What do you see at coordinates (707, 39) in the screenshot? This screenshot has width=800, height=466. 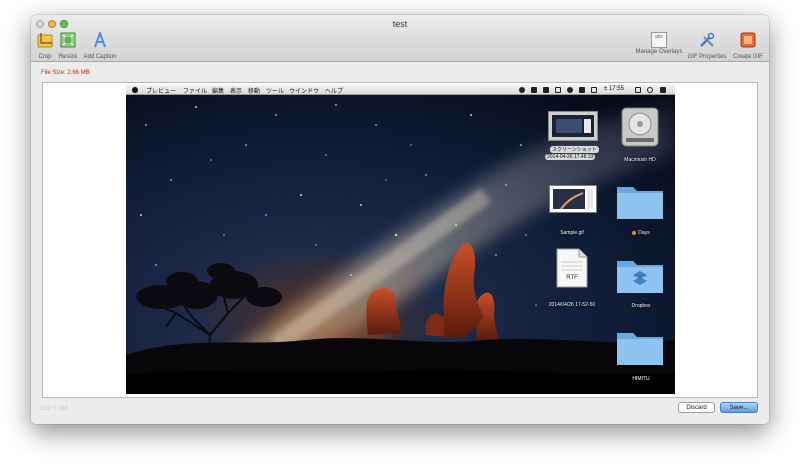 I see `tools-icon` at bounding box center [707, 39].